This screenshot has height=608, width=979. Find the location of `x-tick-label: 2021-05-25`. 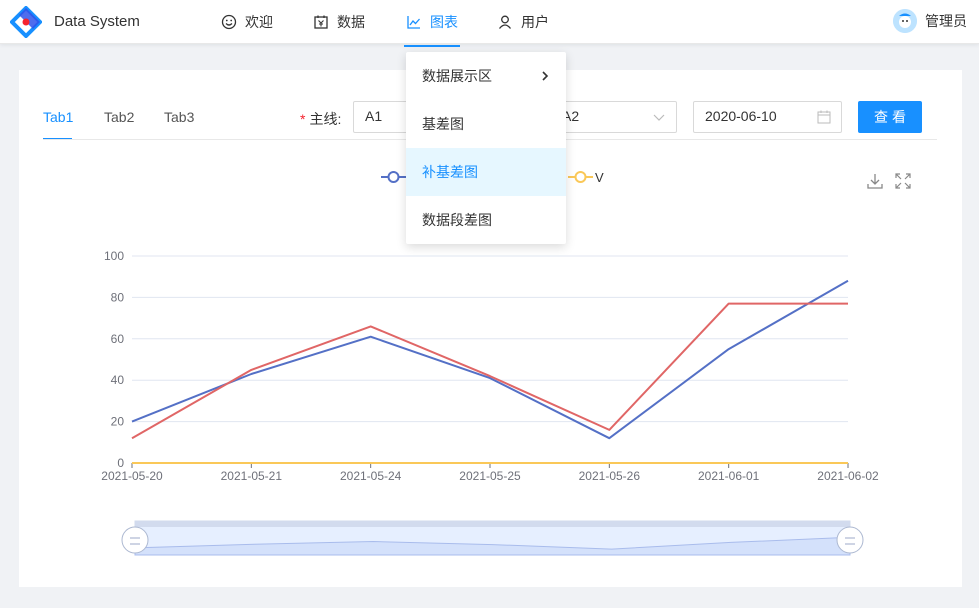

x-tick-label: 2021-05-25 is located at coordinates (490, 476).